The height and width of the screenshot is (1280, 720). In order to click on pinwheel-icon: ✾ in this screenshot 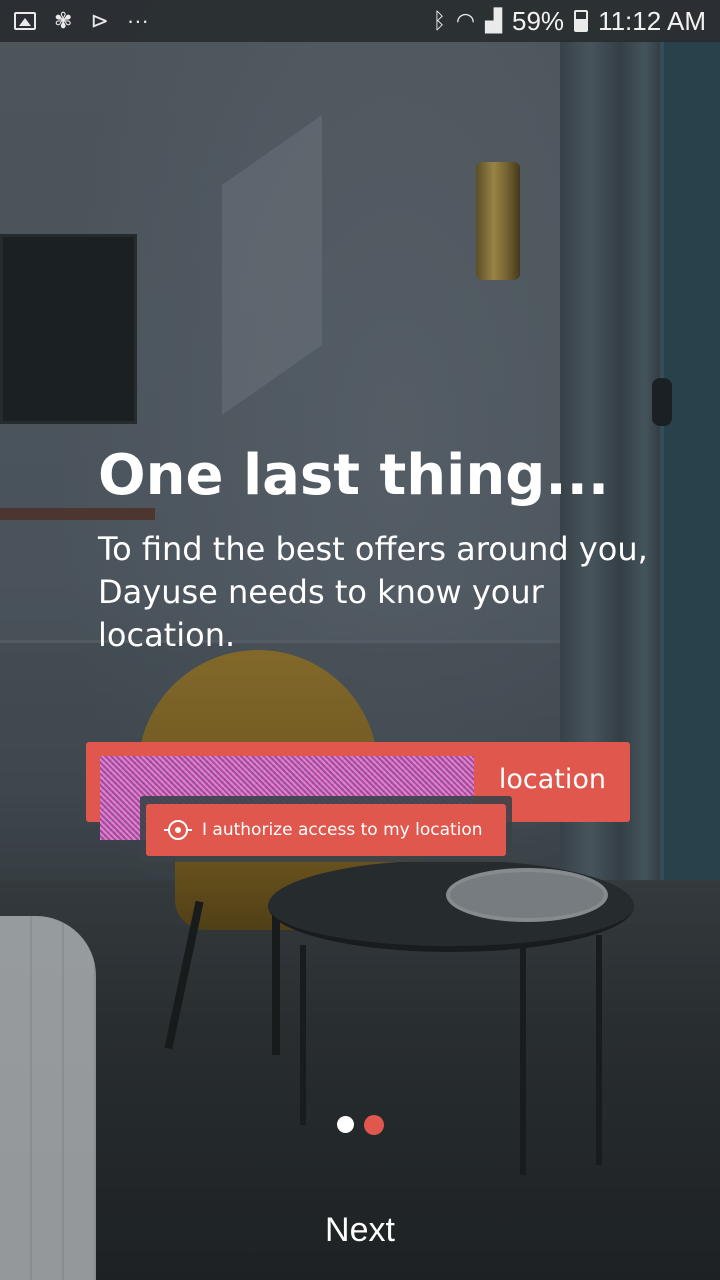, I will do `click(63, 20)`.